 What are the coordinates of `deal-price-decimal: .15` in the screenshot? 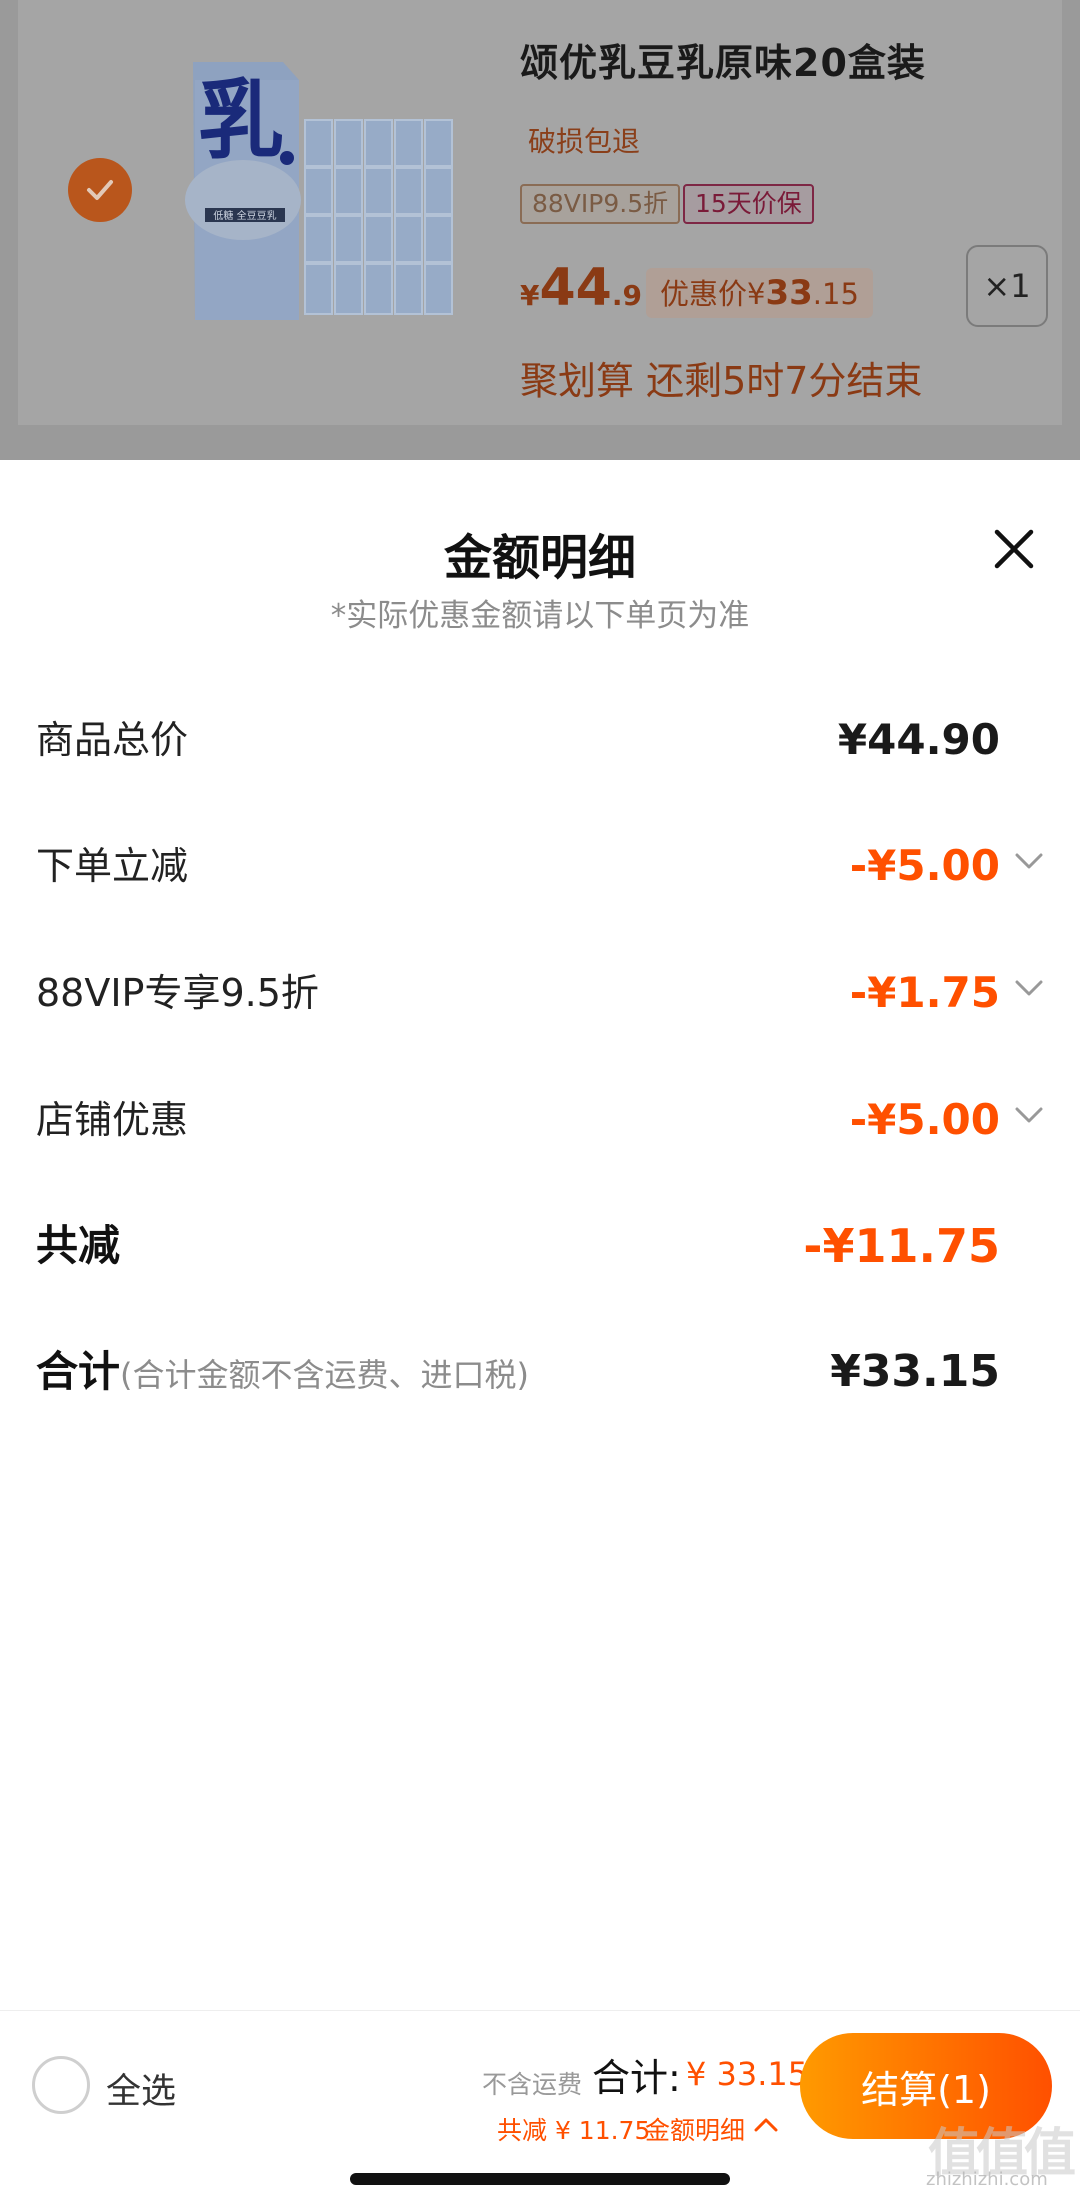 It's located at (835, 294).